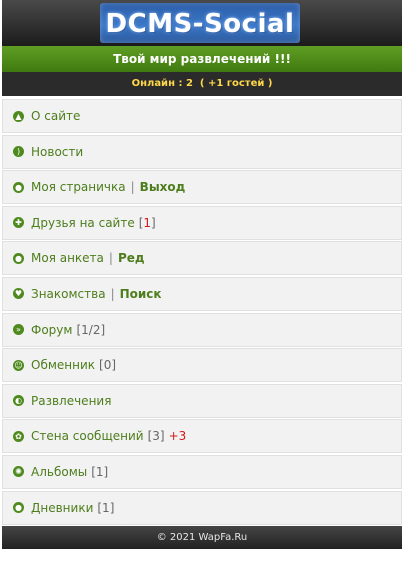 This screenshot has width=406, height=565. Describe the element at coordinates (18, 365) in the screenshot. I see `exchange-icon: ☺` at that location.